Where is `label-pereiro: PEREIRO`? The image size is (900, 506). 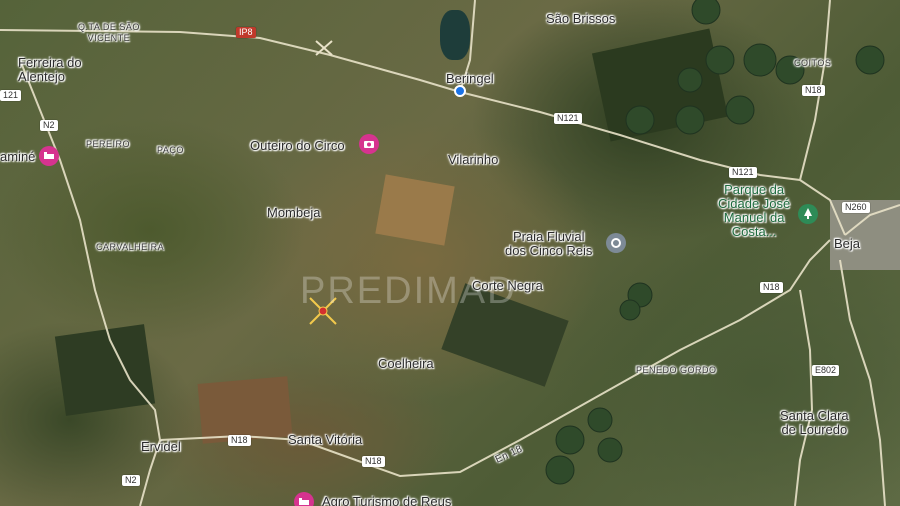 label-pereiro: PEREIRO is located at coordinates (108, 144).